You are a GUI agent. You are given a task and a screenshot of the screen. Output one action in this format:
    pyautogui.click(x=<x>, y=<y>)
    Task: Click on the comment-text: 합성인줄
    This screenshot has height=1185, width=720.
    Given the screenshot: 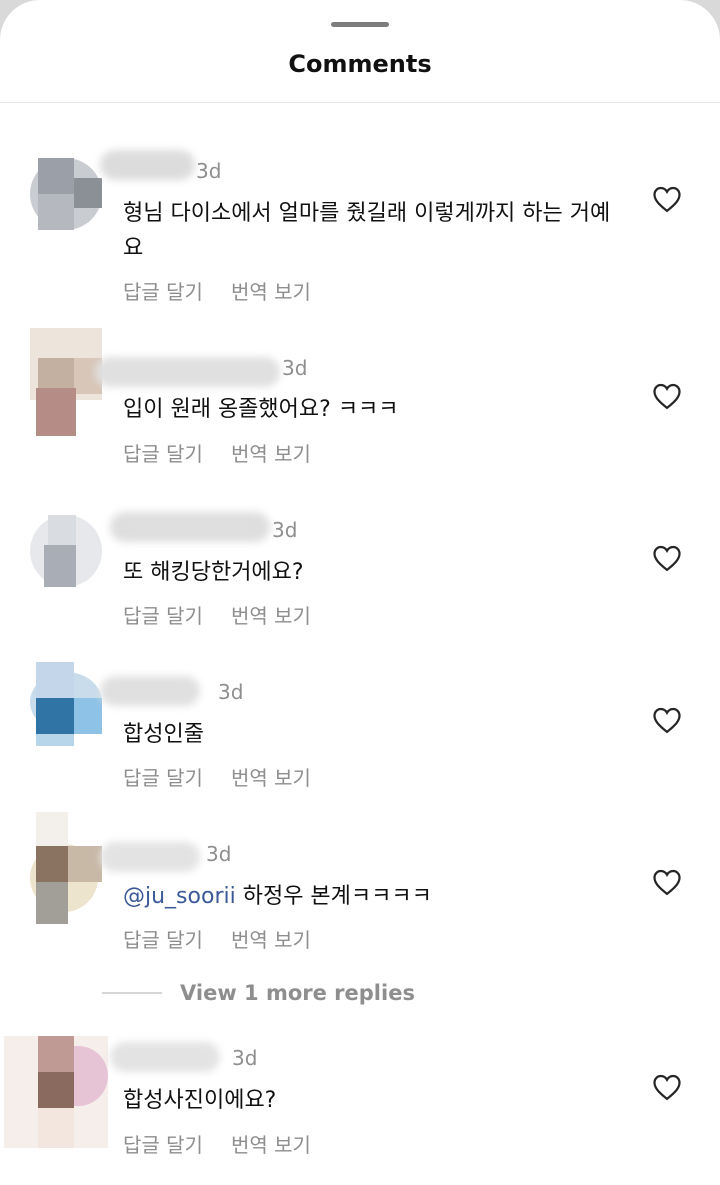 What is the action you would take?
    pyautogui.click(x=163, y=734)
    